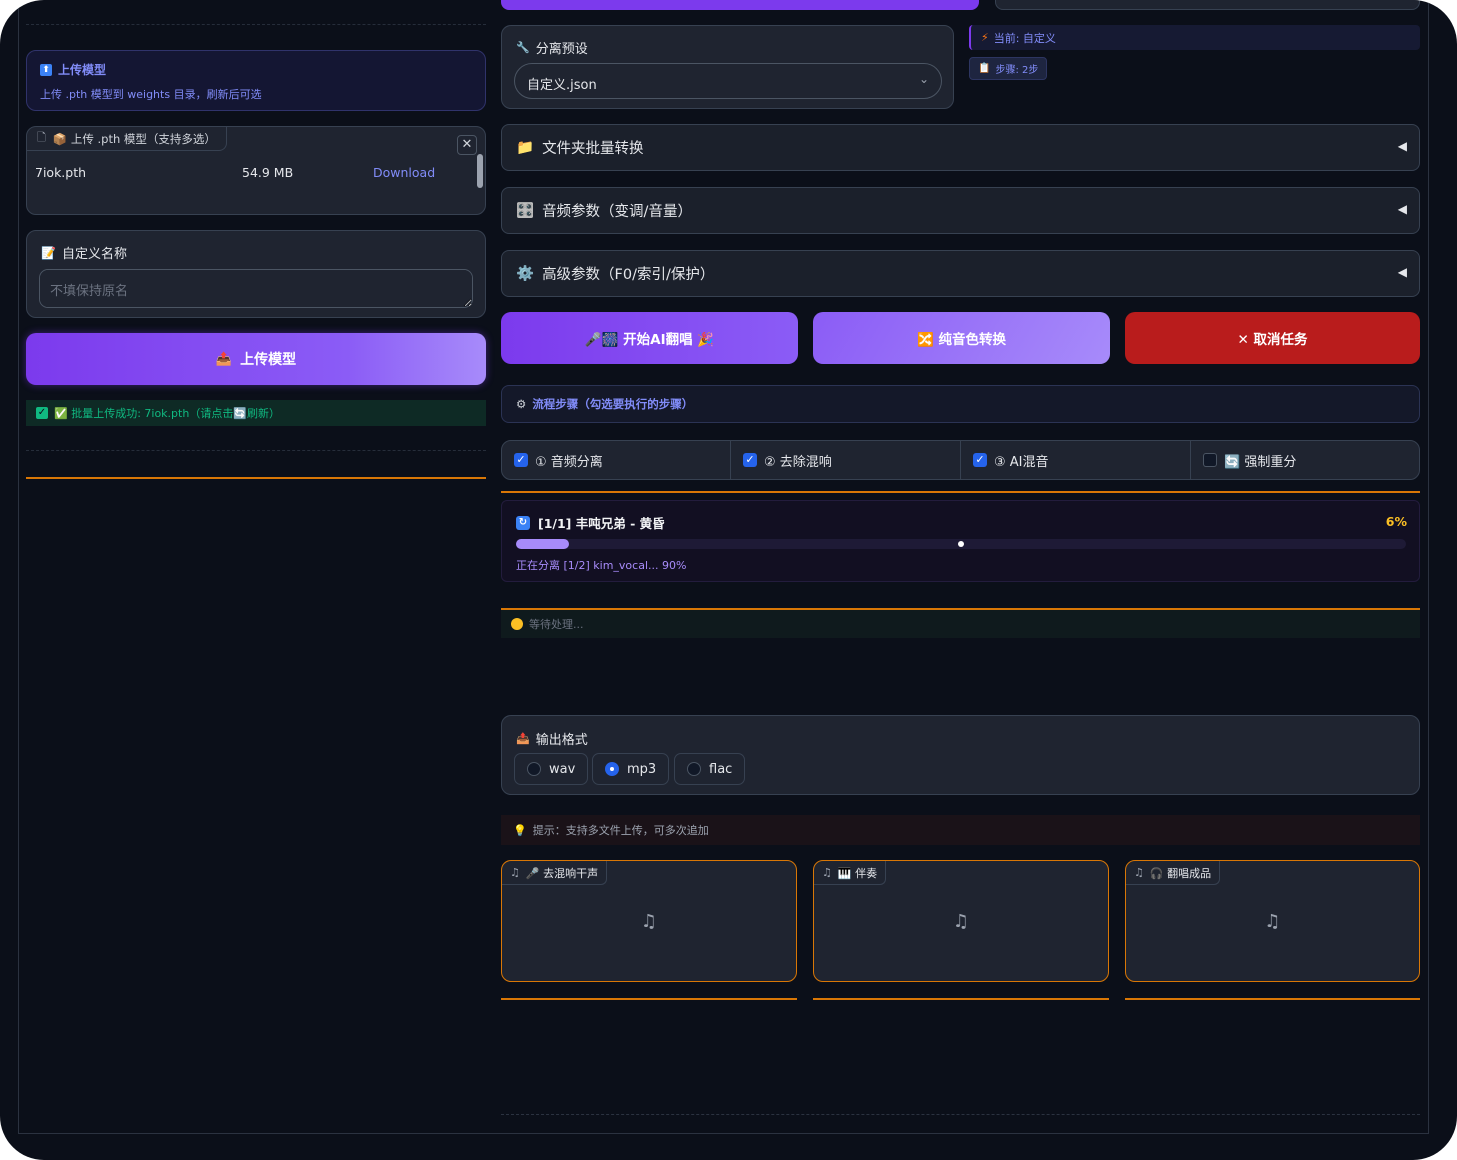  What do you see at coordinates (562, 769) in the screenshot?
I see `radio-label: wav` at bounding box center [562, 769].